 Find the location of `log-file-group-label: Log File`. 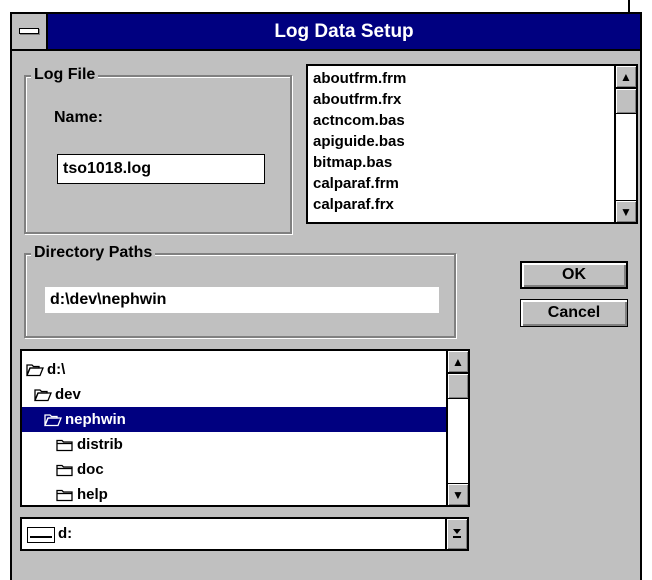

log-file-group-label: Log File is located at coordinates (65, 75).